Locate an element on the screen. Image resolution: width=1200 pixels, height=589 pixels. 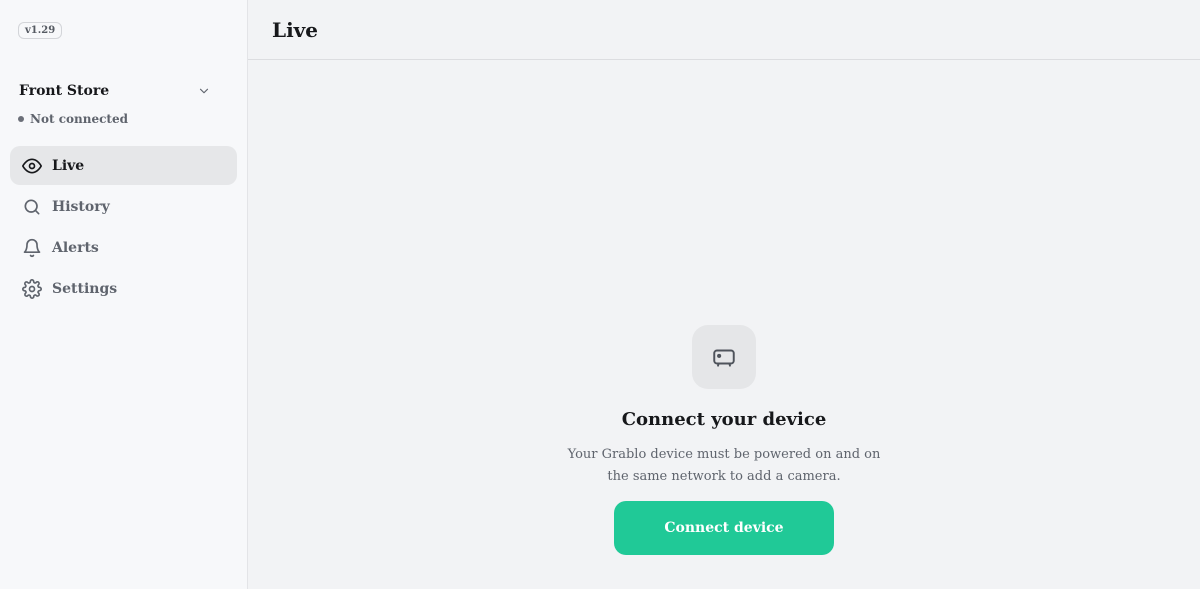
sidebar-nav: Live History Alerts Settings is located at coordinates (123, 228).